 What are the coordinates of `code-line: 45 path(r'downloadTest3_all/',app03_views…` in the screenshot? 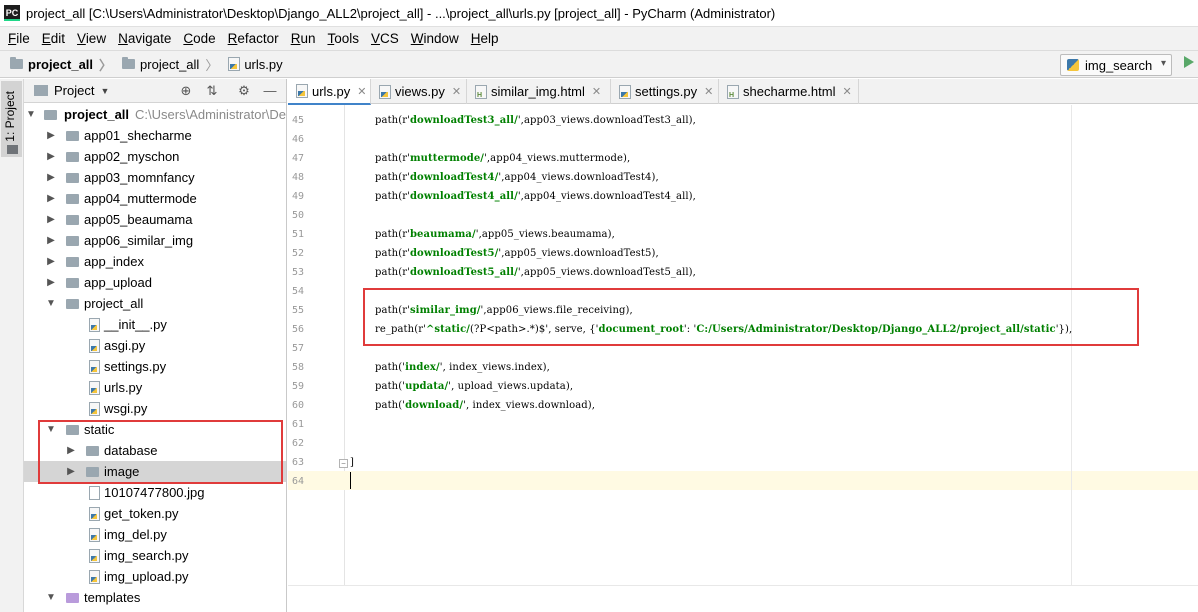 It's located at (743, 120).